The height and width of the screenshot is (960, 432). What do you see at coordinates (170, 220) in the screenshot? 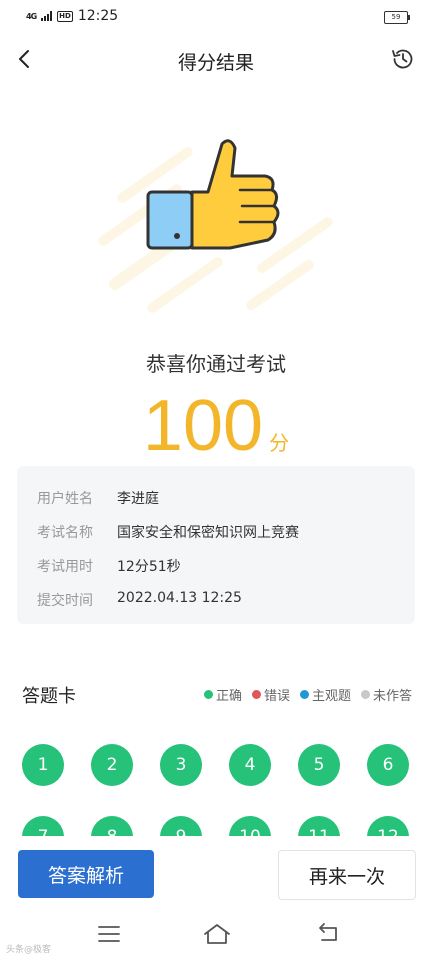
I see `cuff-shape` at bounding box center [170, 220].